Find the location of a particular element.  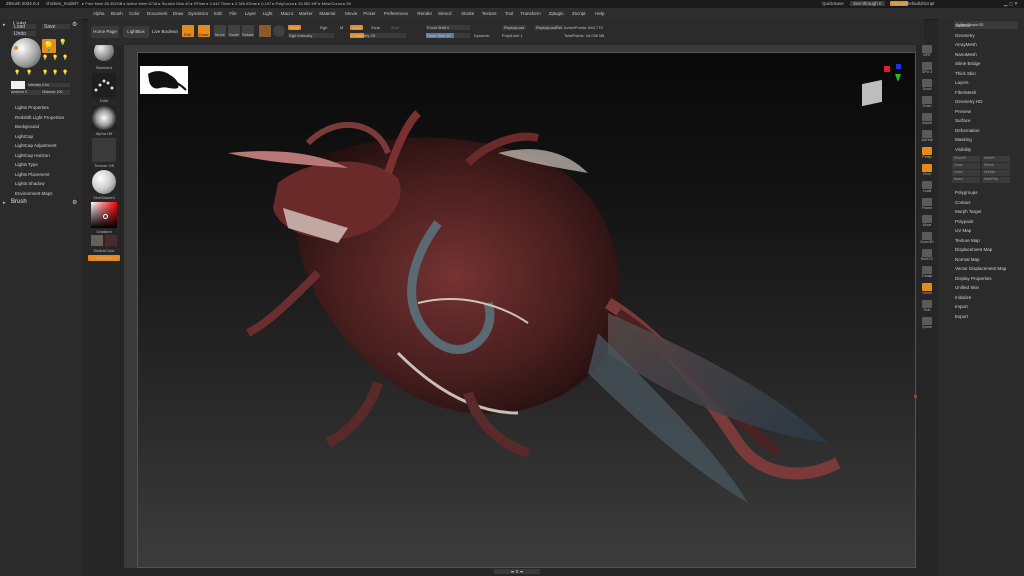

move-button: Move is located at coordinates (220, 31).